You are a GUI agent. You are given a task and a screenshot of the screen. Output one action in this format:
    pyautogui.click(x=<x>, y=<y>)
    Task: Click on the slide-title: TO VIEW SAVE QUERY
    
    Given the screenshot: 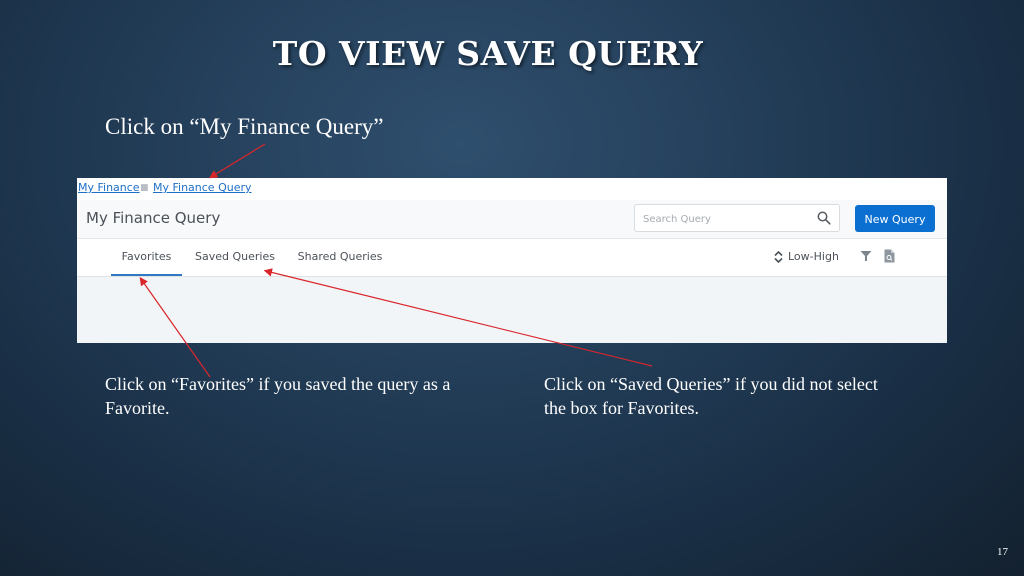 What is the action you would take?
    pyautogui.click(x=488, y=53)
    